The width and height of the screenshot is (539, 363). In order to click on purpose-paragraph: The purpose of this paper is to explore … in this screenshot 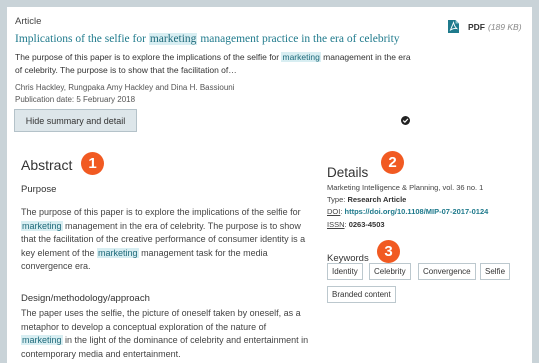, I will do `click(165, 240)`.